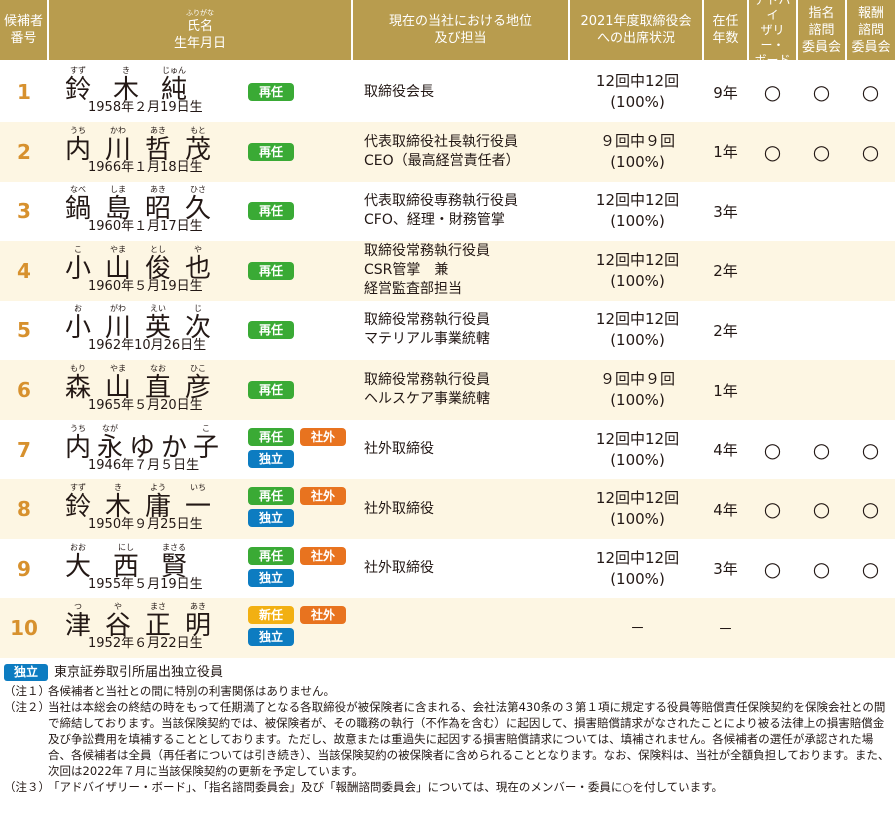 This screenshot has height=817, width=895. I want to click on position-cell: 取締役常務執行役員 ヘルスケア事業統轄, so click(464, 390).